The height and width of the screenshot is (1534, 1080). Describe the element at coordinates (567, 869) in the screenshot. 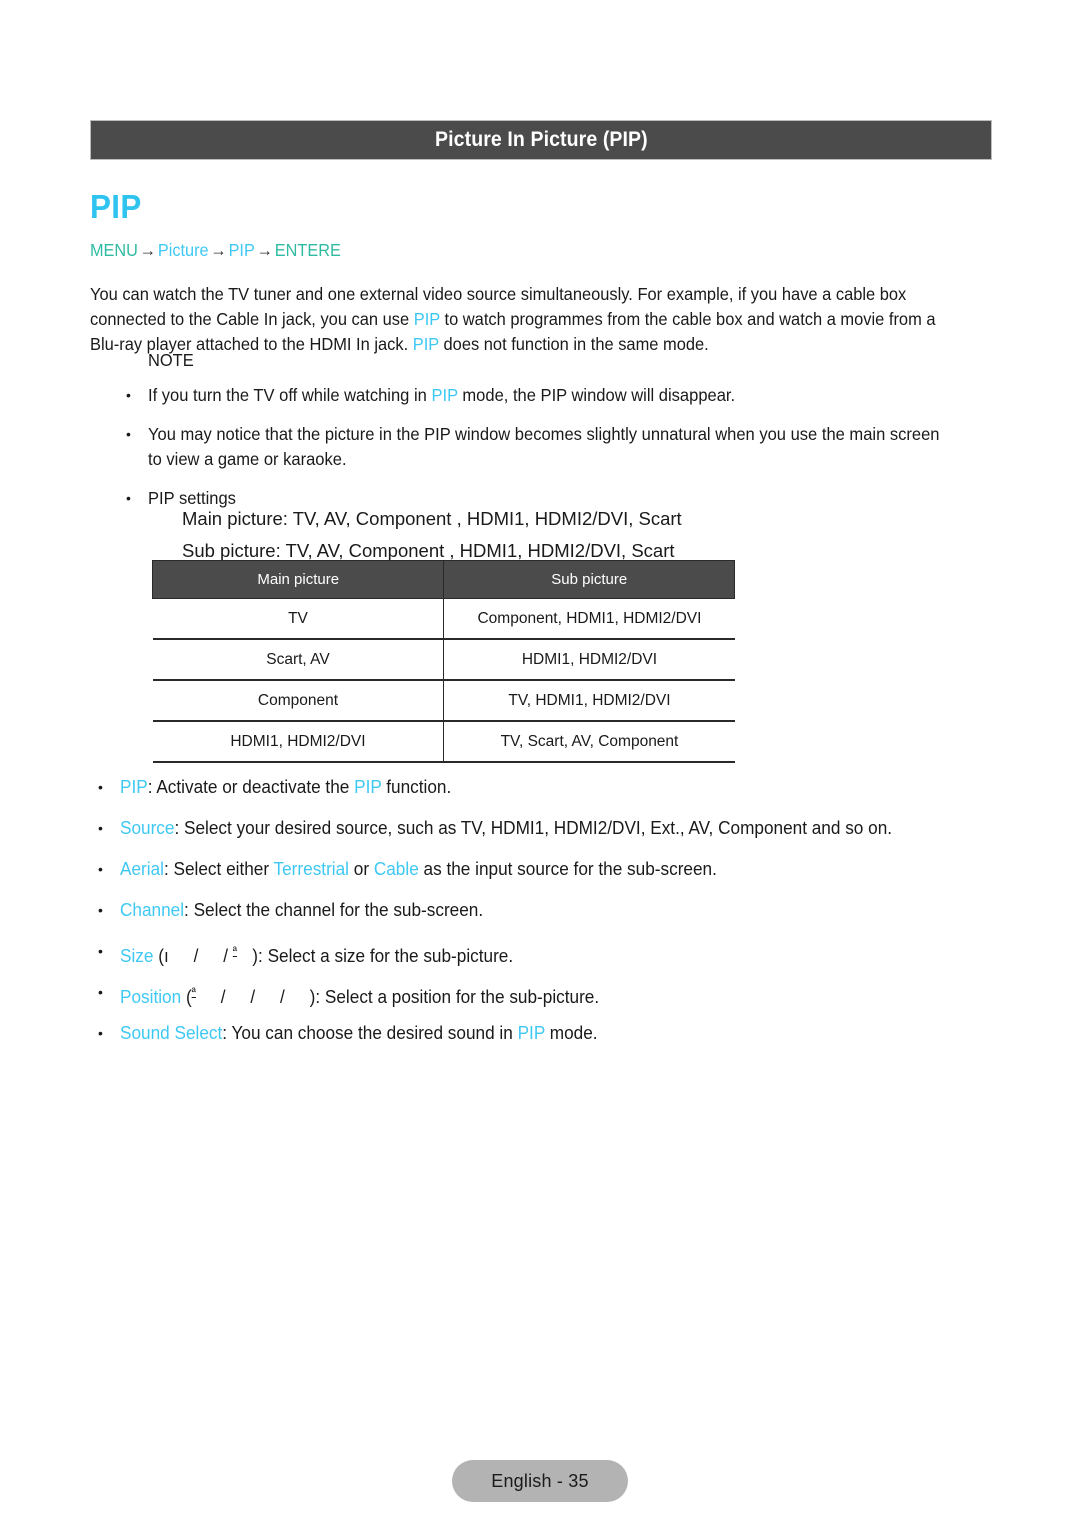

I see `option-aerial-post: as the input source for the sub-screen.` at that location.